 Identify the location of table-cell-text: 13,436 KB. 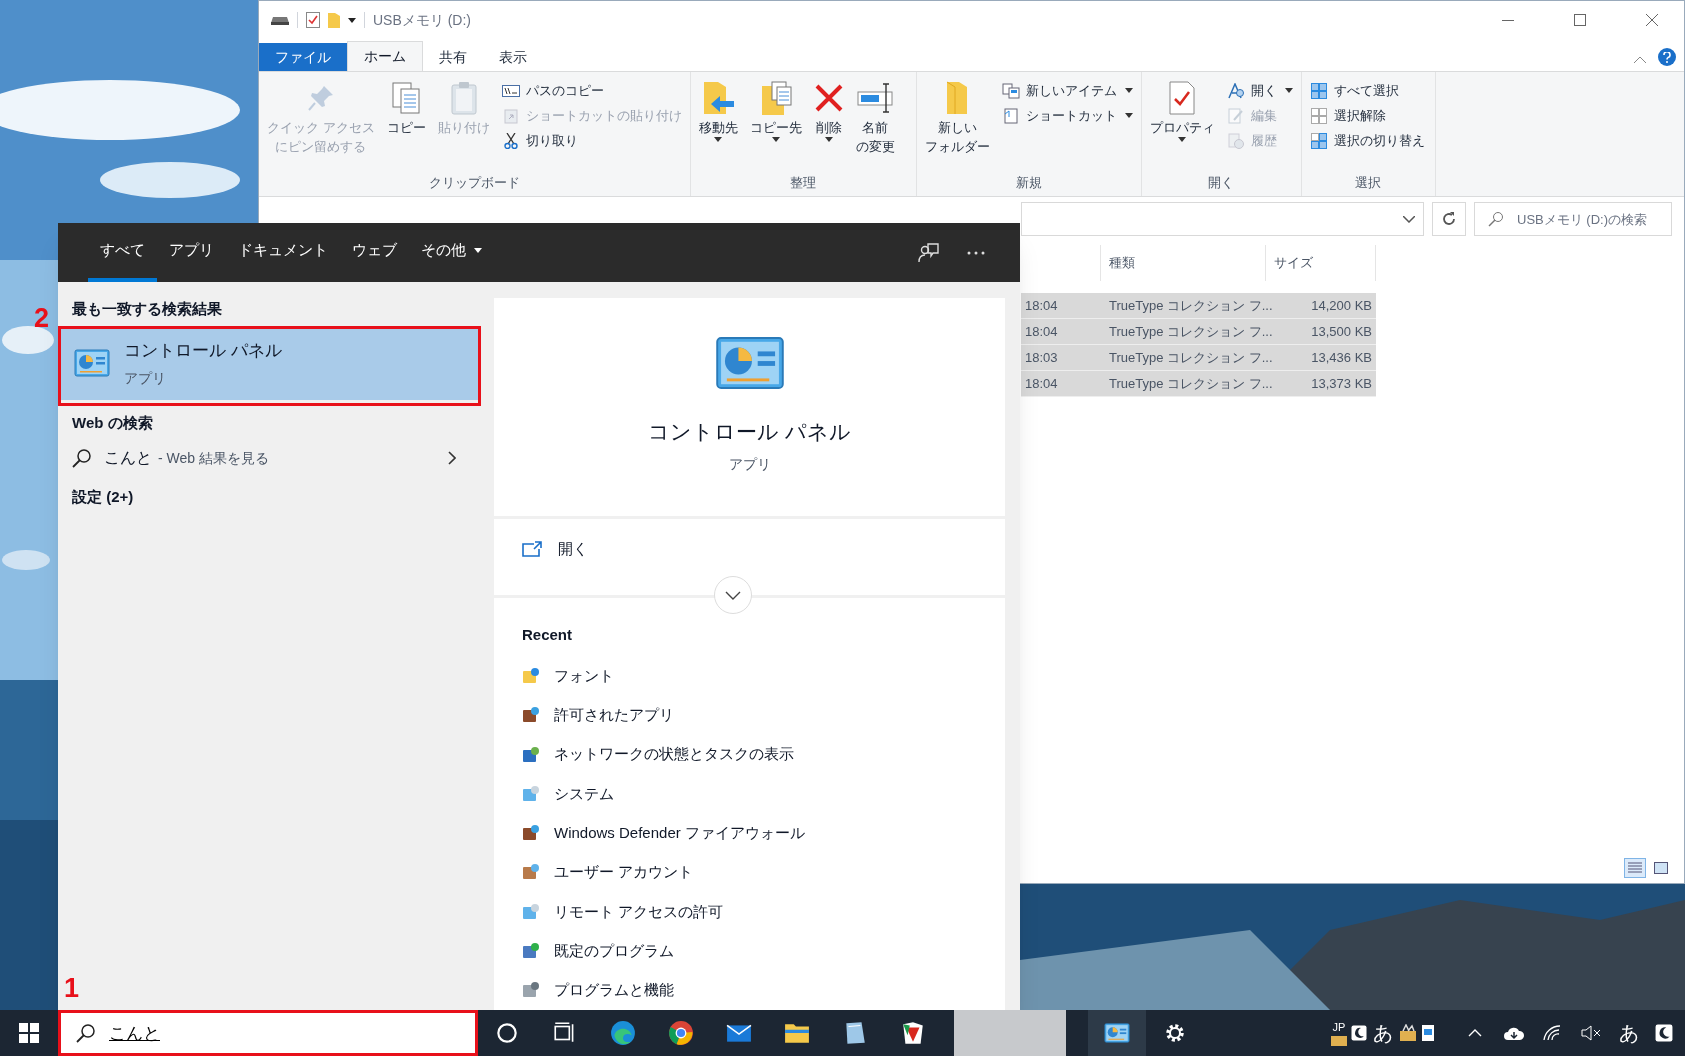
(1341, 357).